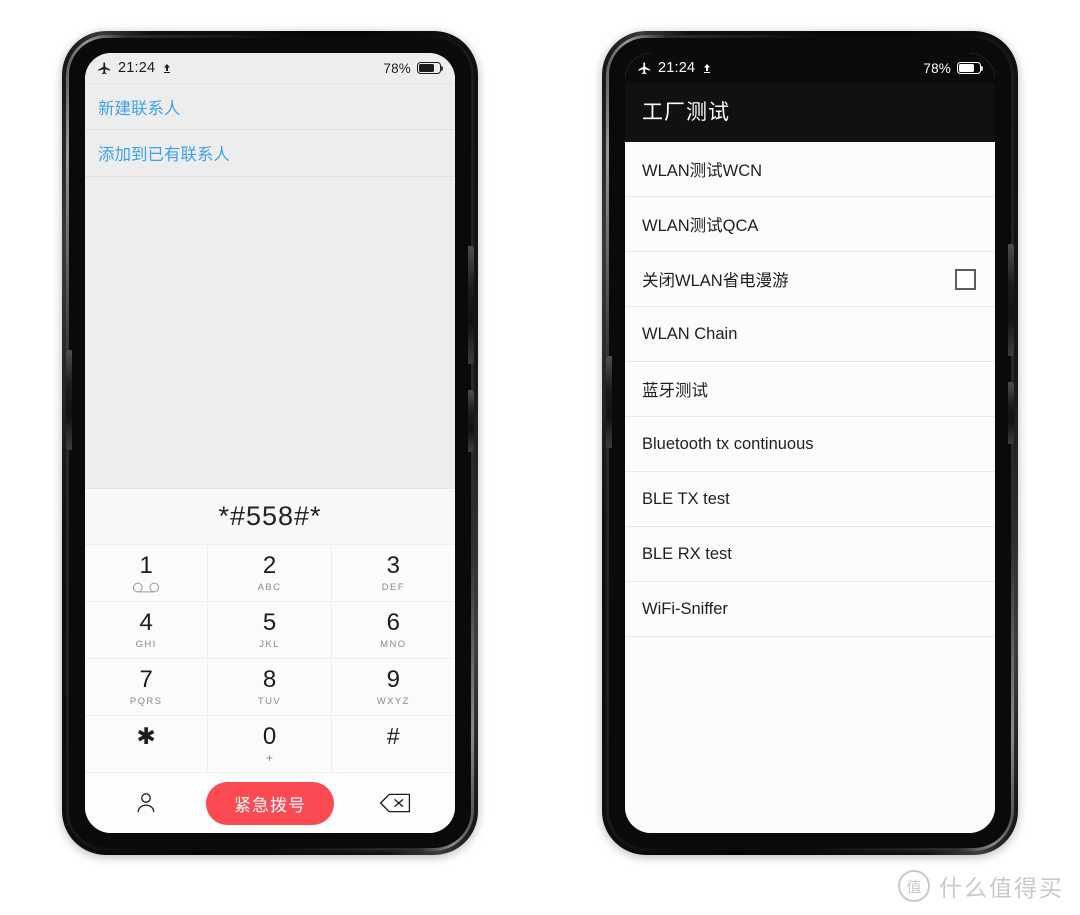  What do you see at coordinates (471, 421) in the screenshot?
I see `power-button` at bounding box center [471, 421].